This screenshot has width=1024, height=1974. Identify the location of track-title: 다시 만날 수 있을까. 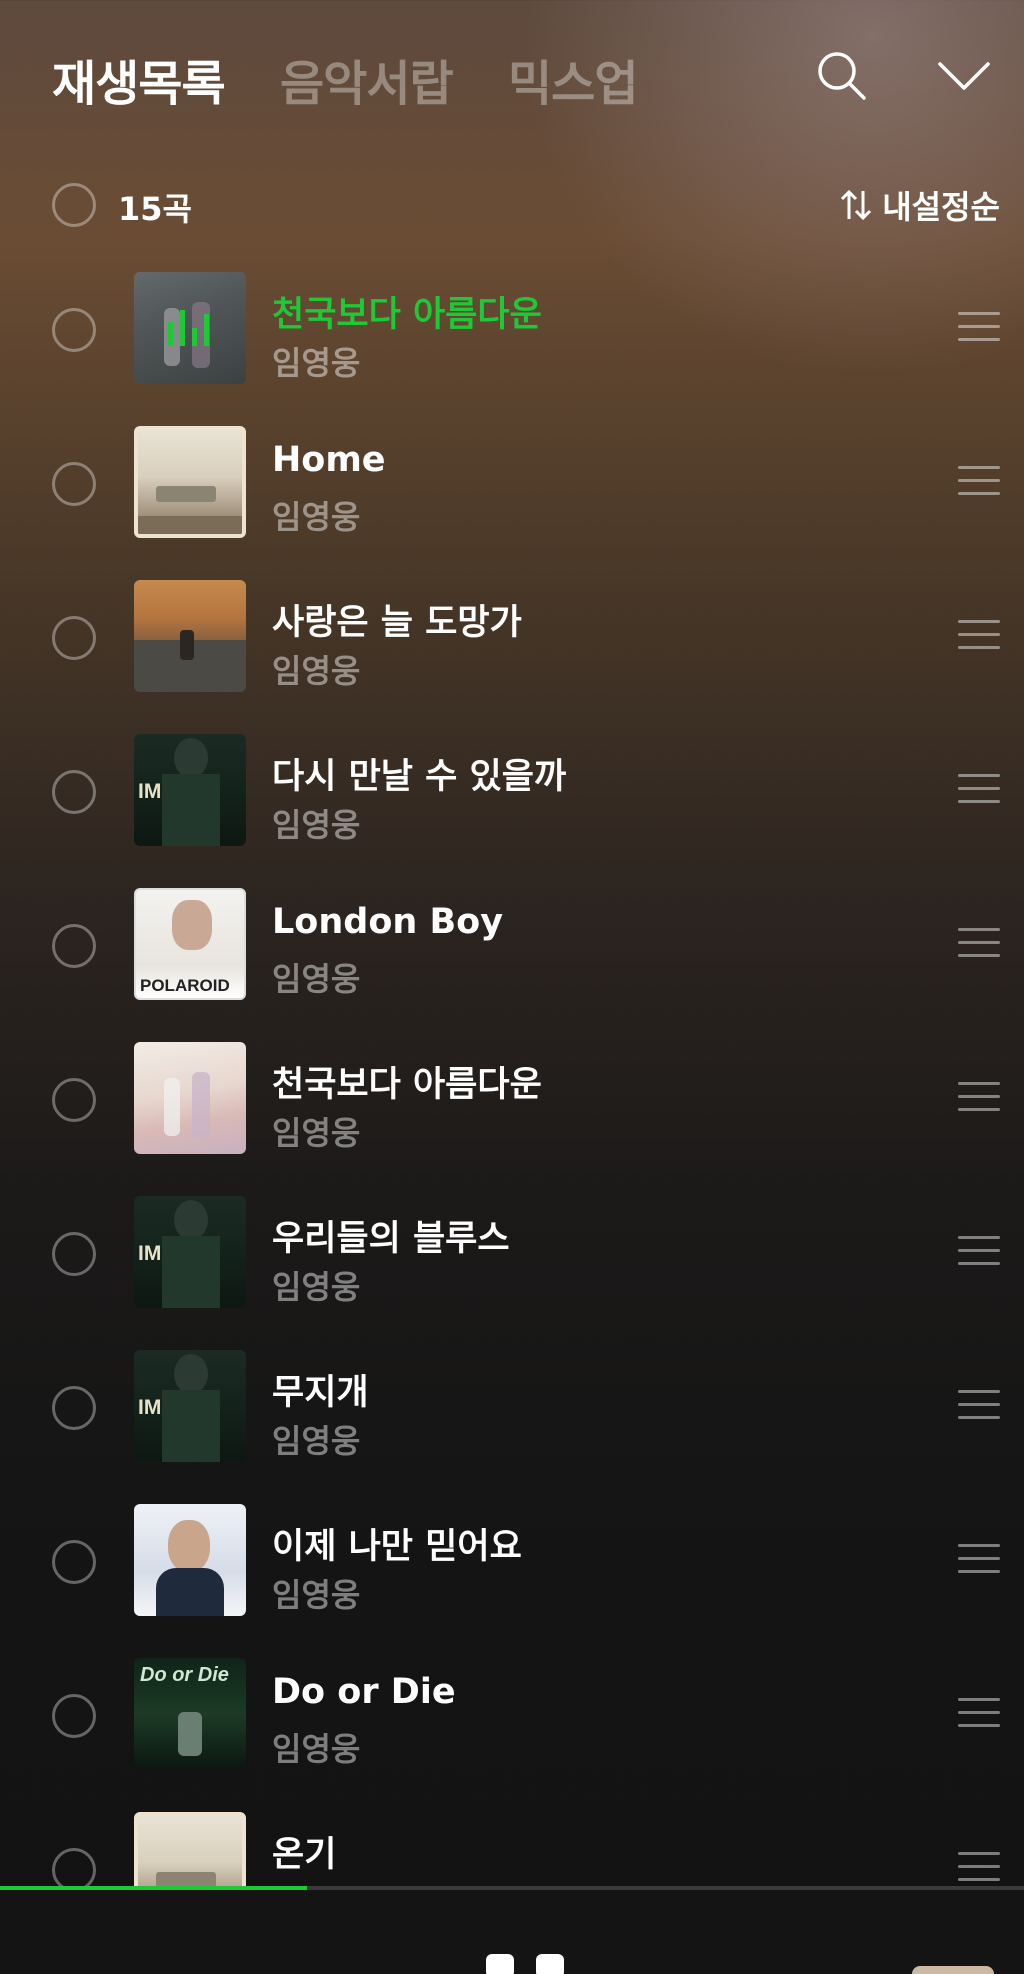
(419, 777).